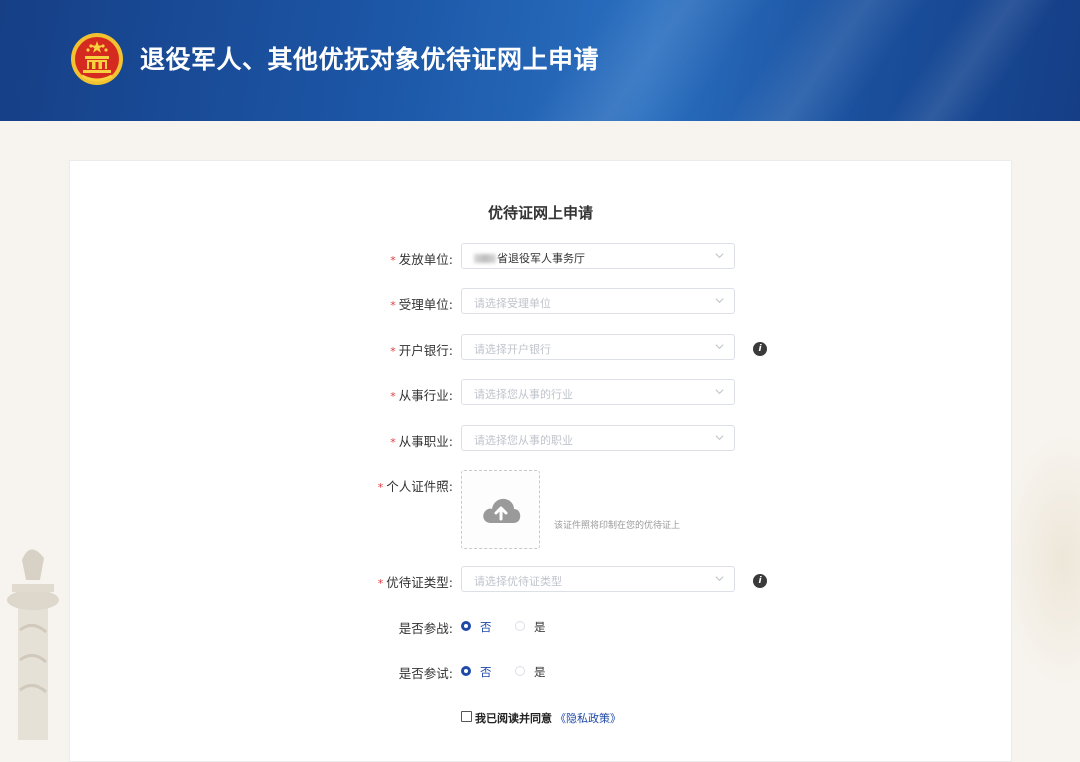 This screenshot has width=1080, height=762. Describe the element at coordinates (485, 258) in the screenshot. I see `redacted-province` at that location.